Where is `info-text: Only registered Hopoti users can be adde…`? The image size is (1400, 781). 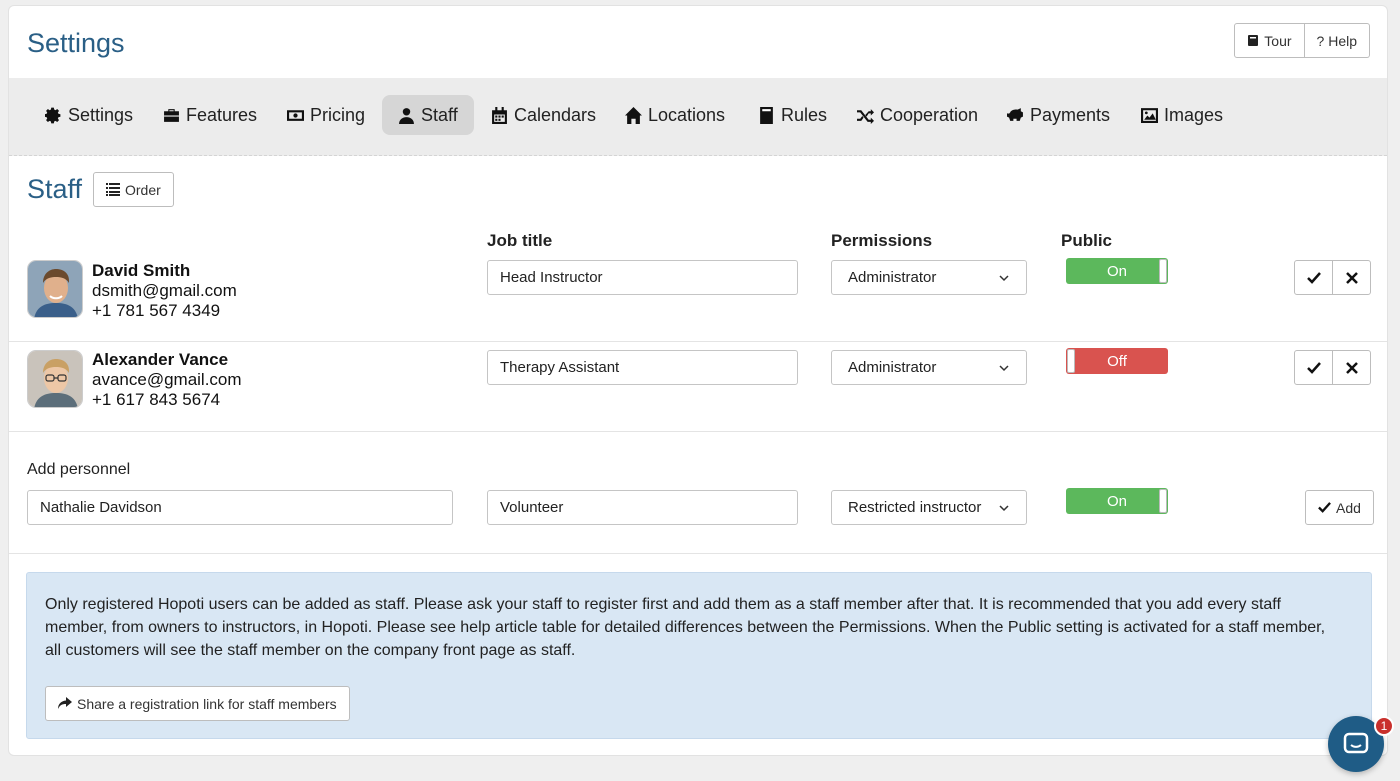
info-text: Only registered Hopoti users can be adde… is located at coordinates (685, 627).